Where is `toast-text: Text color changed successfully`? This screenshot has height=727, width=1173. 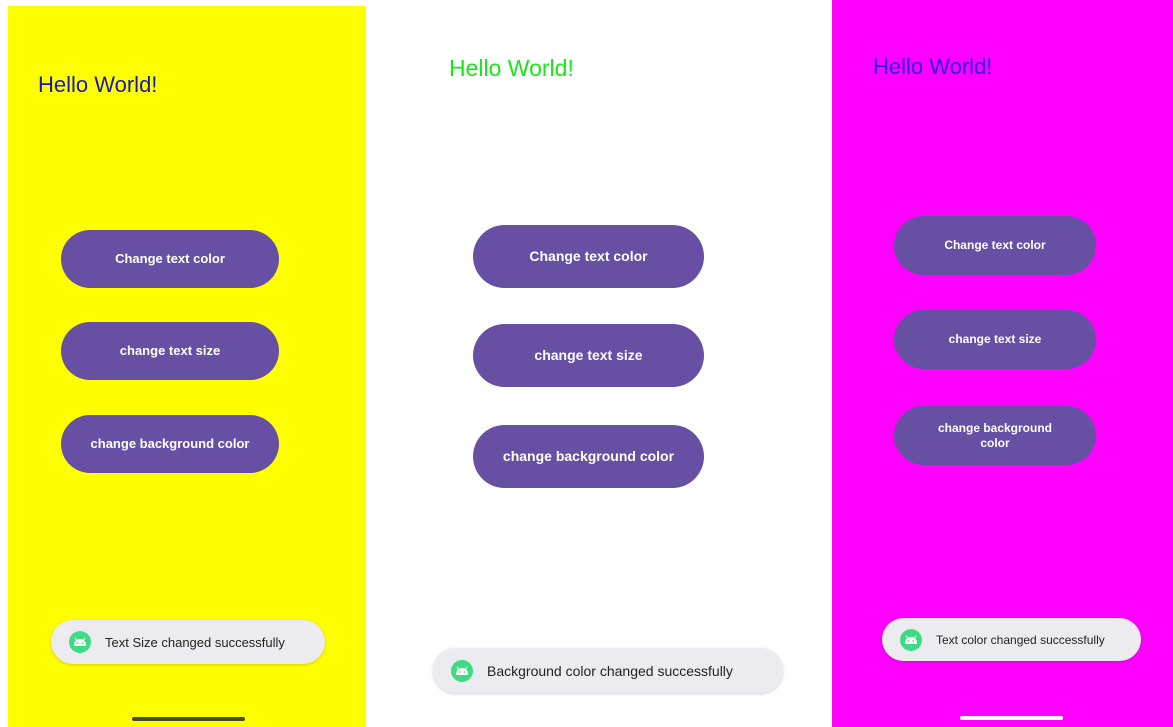
toast-text: Text color changed successfully is located at coordinates (1020, 639).